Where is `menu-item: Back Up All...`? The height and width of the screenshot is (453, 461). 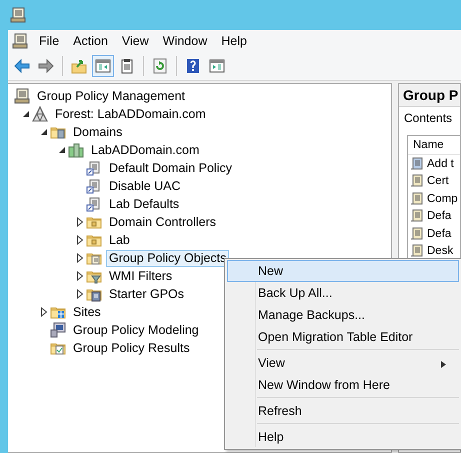
menu-item: Back Up All... is located at coordinates (343, 293).